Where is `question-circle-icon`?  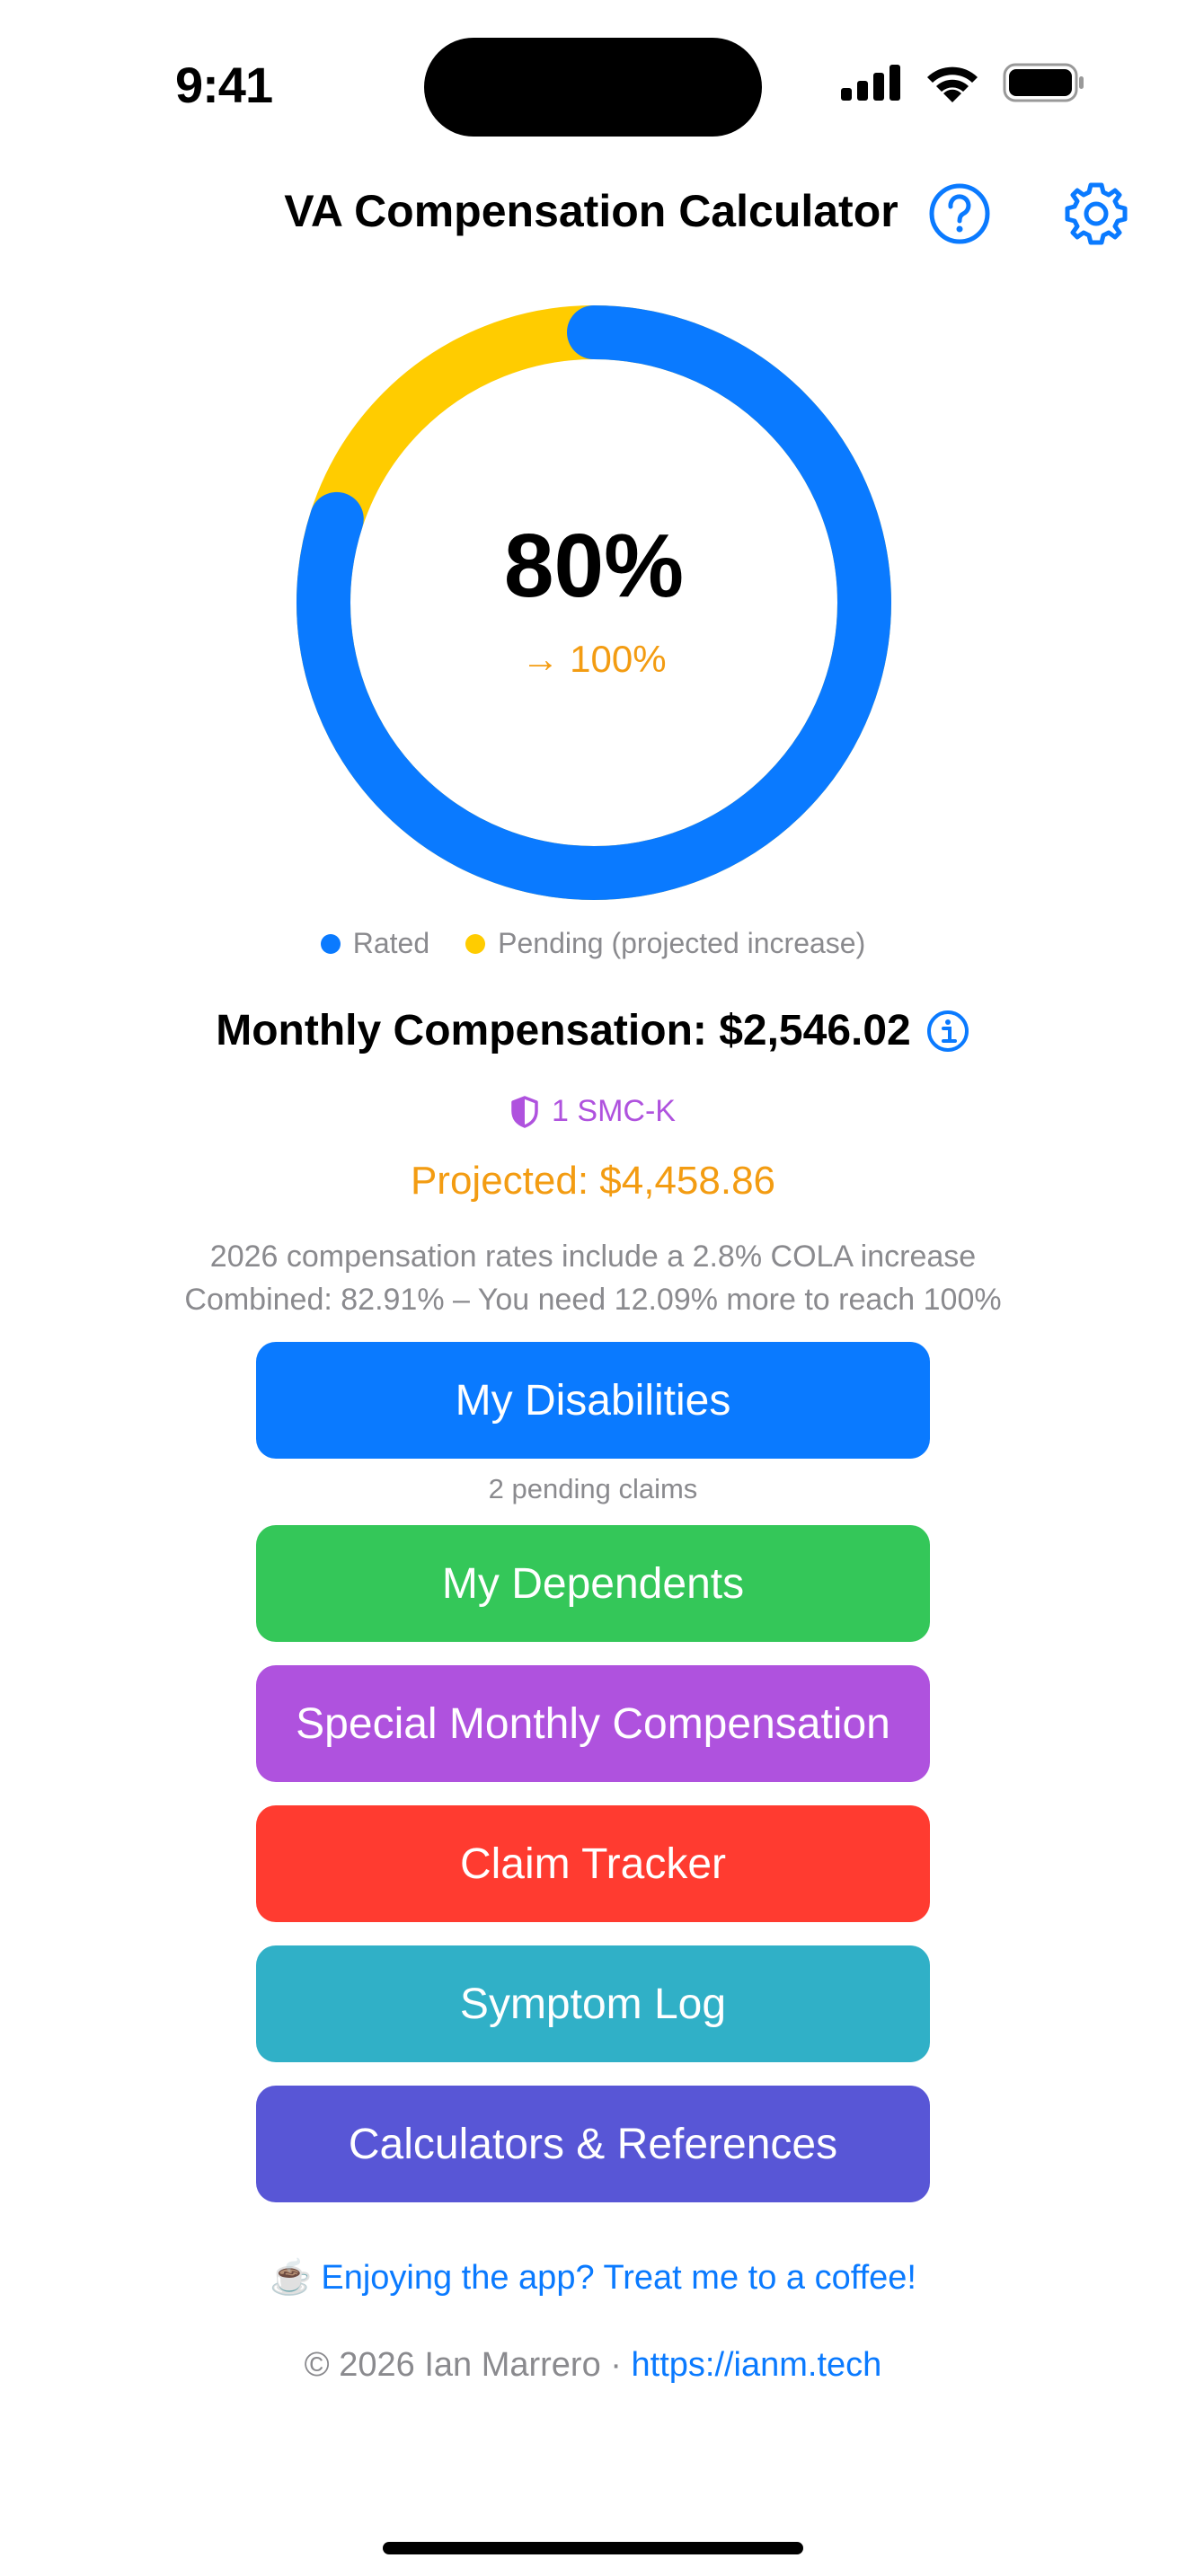
question-circle-icon is located at coordinates (959, 213).